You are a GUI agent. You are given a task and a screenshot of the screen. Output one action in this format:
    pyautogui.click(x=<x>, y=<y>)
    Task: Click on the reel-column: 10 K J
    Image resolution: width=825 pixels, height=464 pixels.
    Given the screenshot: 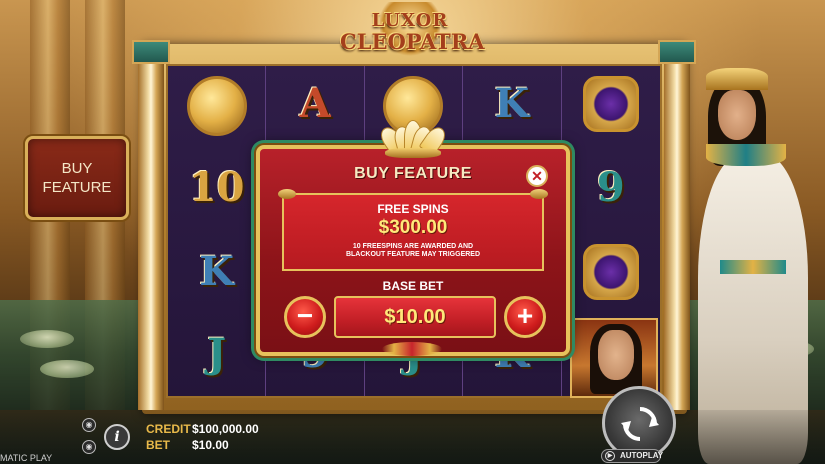 What is the action you would take?
    pyautogui.click(x=217, y=231)
    